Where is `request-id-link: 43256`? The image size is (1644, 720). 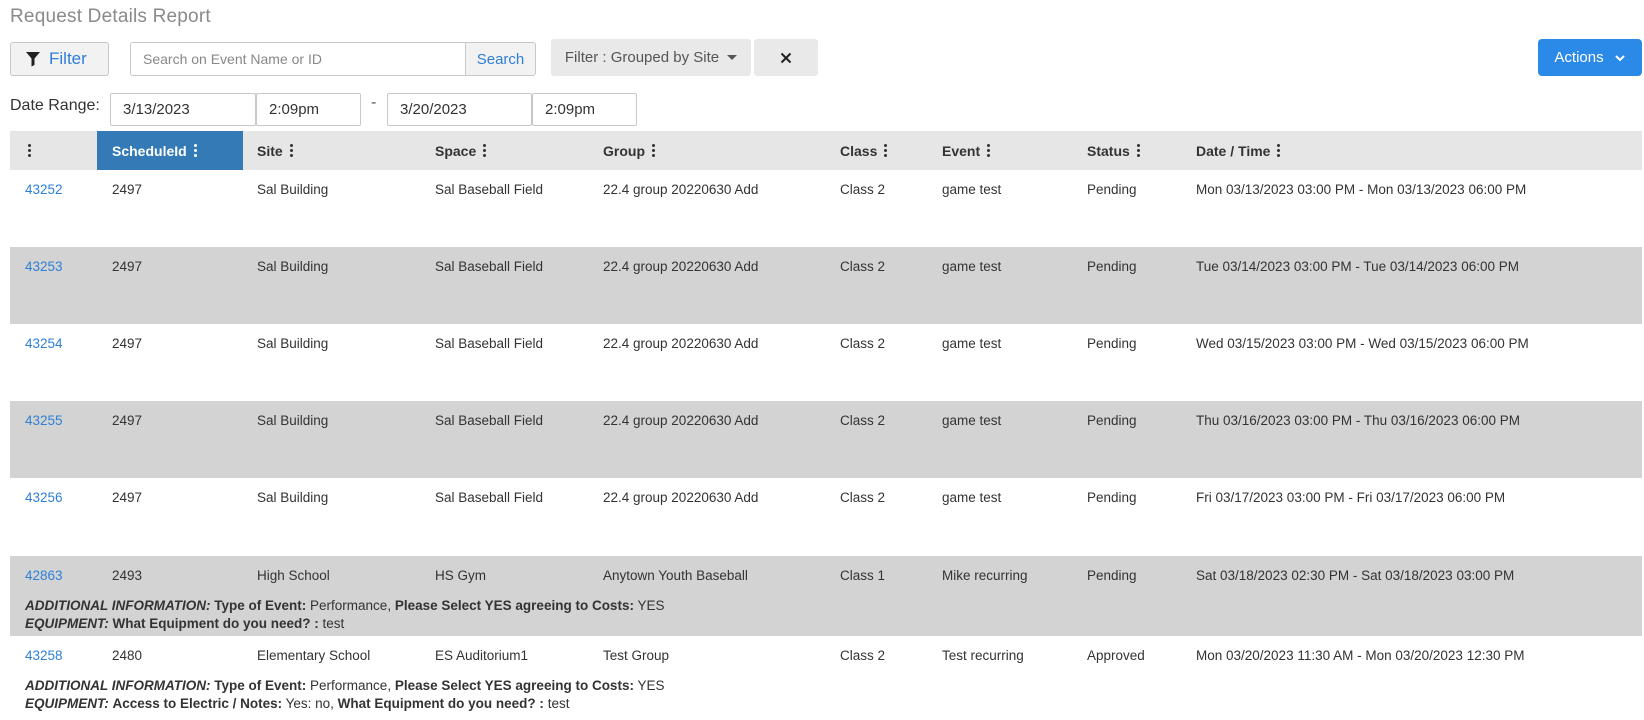
request-id-link: 43256 is located at coordinates (44, 497).